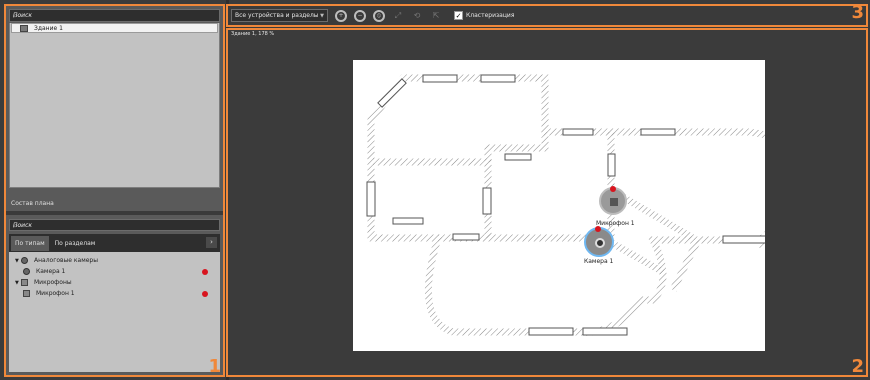 The image size is (870, 380). I want to click on building-icon, so click(24, 28).